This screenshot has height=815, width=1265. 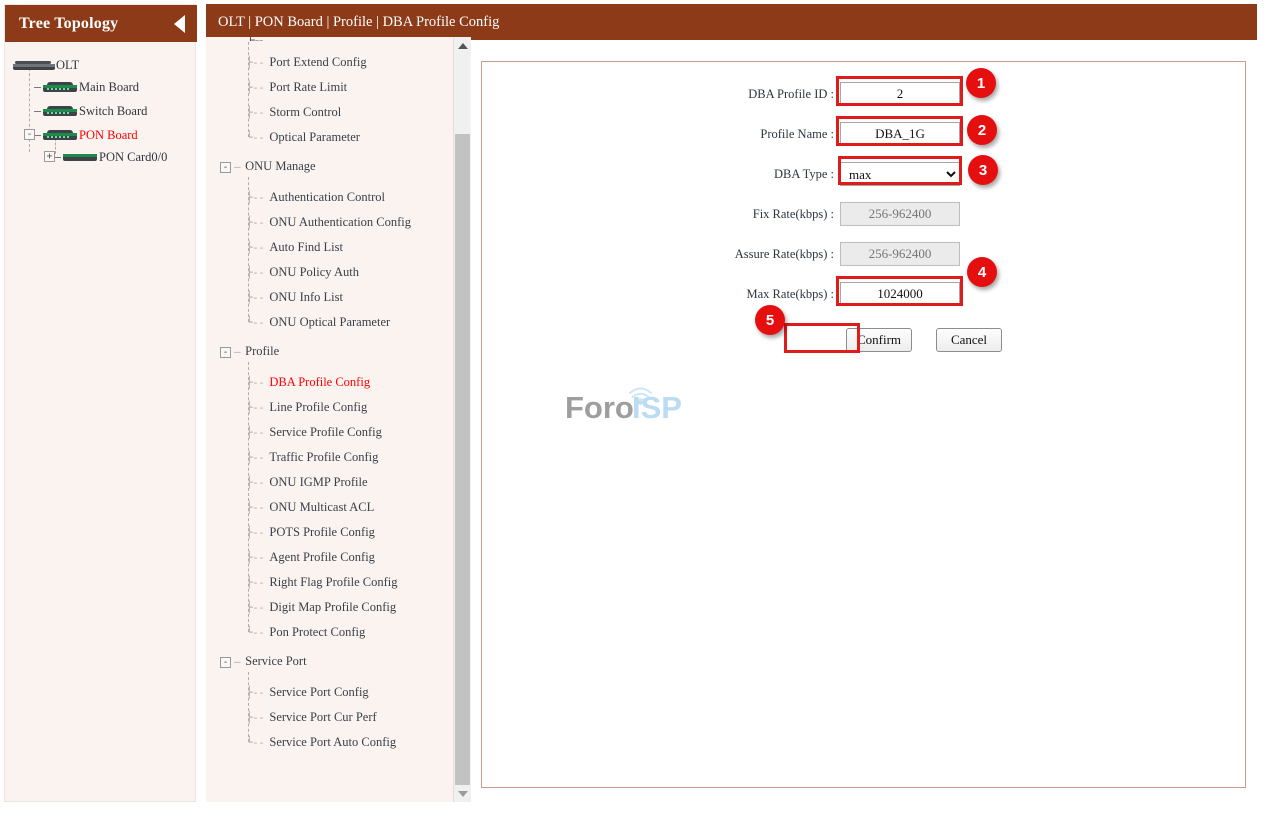 I want to click on confirm-button: Confirm, so click(x=879, y=340).